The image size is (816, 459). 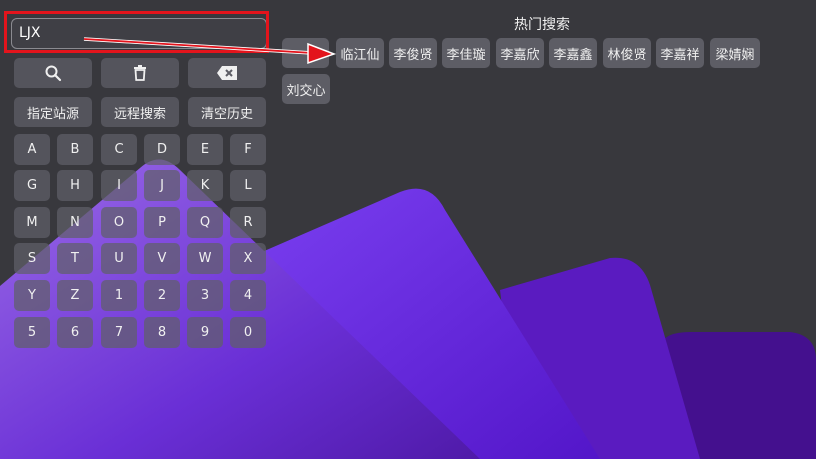 What do you see at coordinates (32, 149) in the screenshot?
I see `key-a: A` at bounding box center [32, 149].